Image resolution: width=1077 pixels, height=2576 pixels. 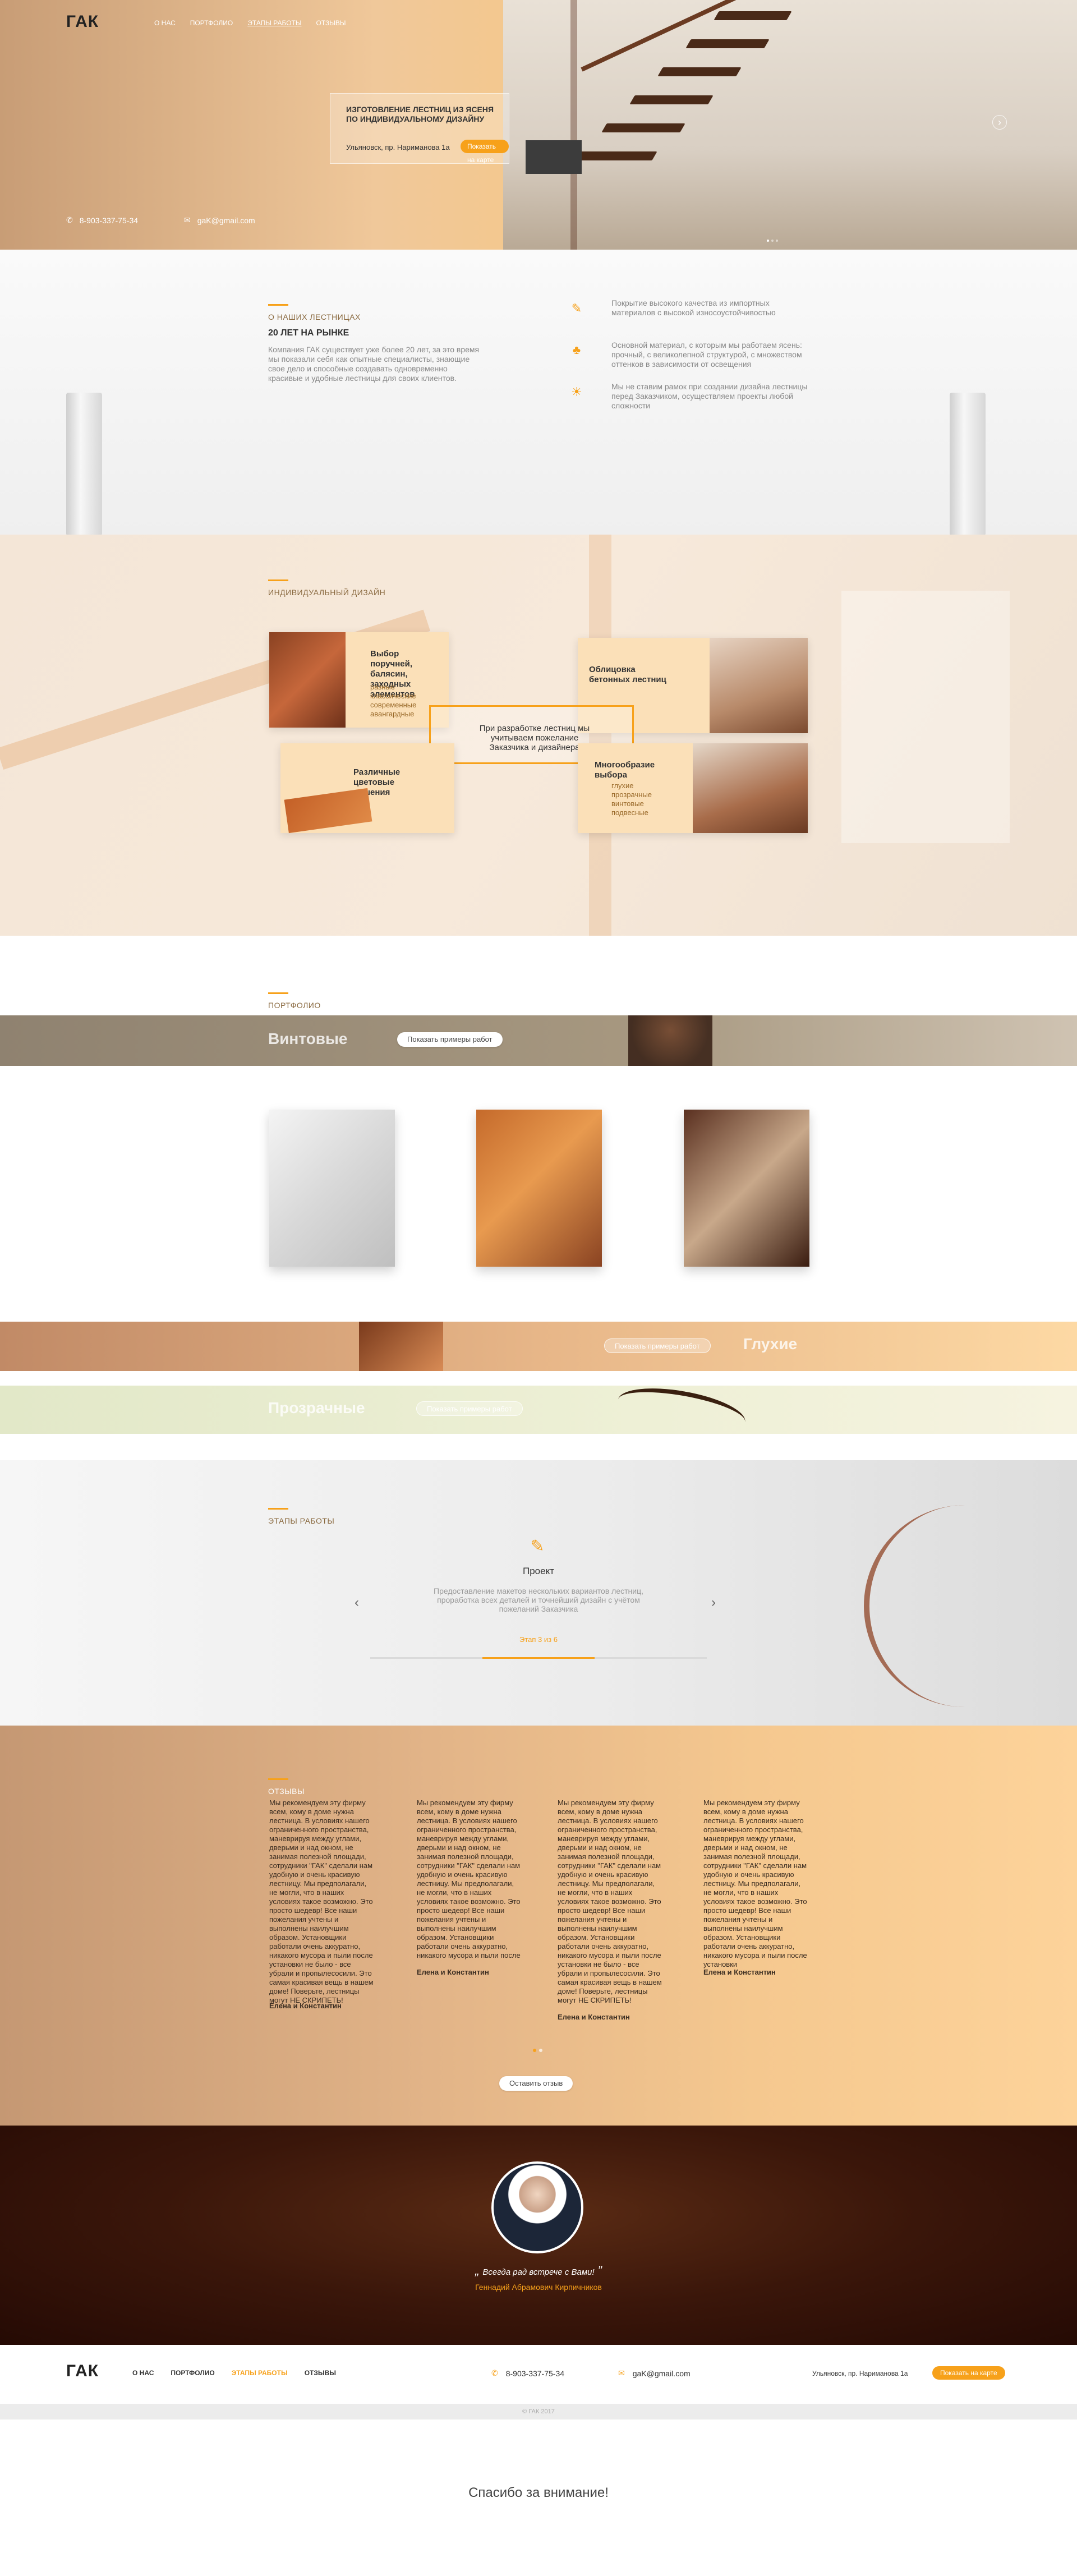 I want to click on founder-name: Геннадий Абрамович Кирпичников, so click(x=538, y=2287).